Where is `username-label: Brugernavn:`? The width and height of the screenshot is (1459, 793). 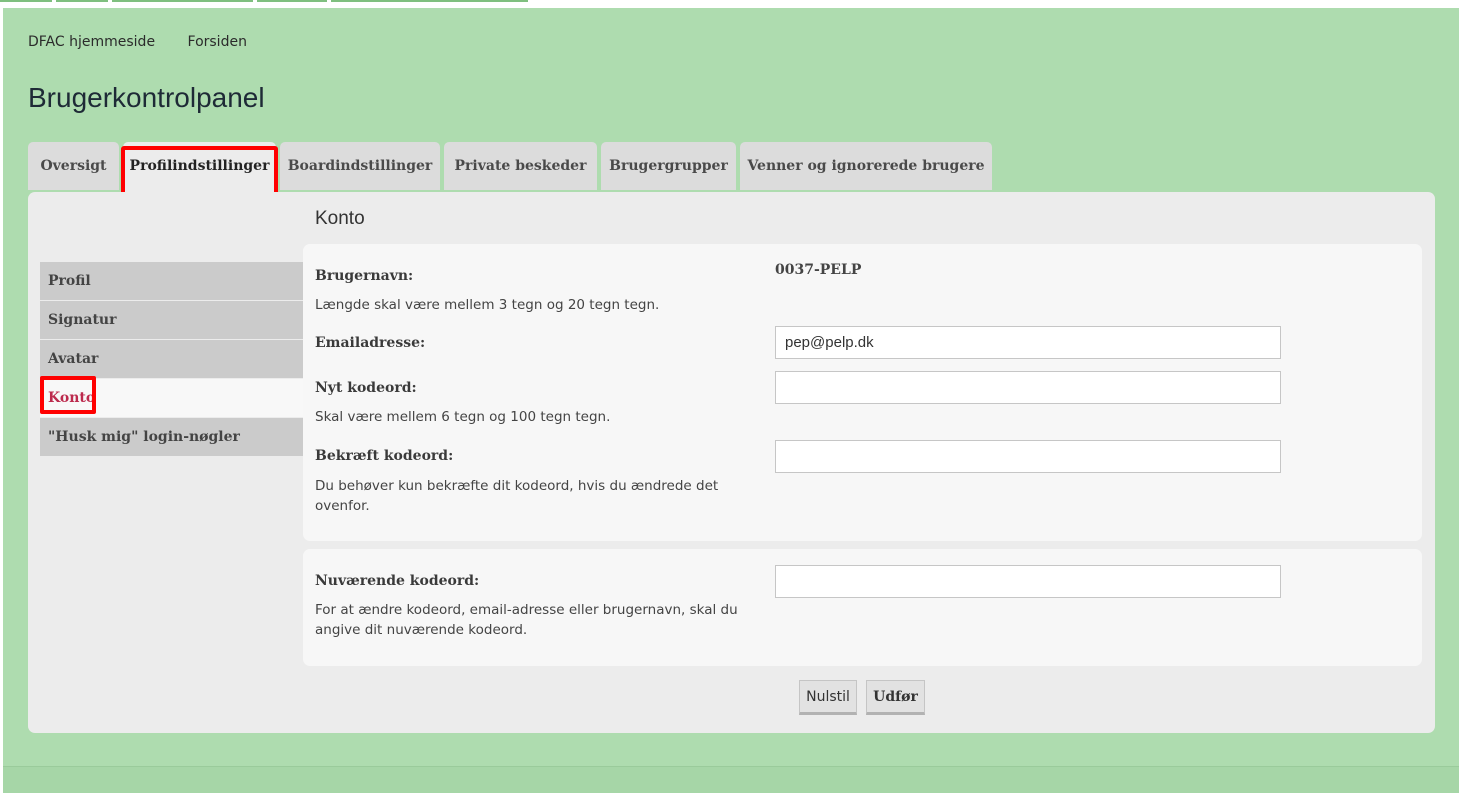 username-label: Brugernavn: is located at coordinates (364, 276).